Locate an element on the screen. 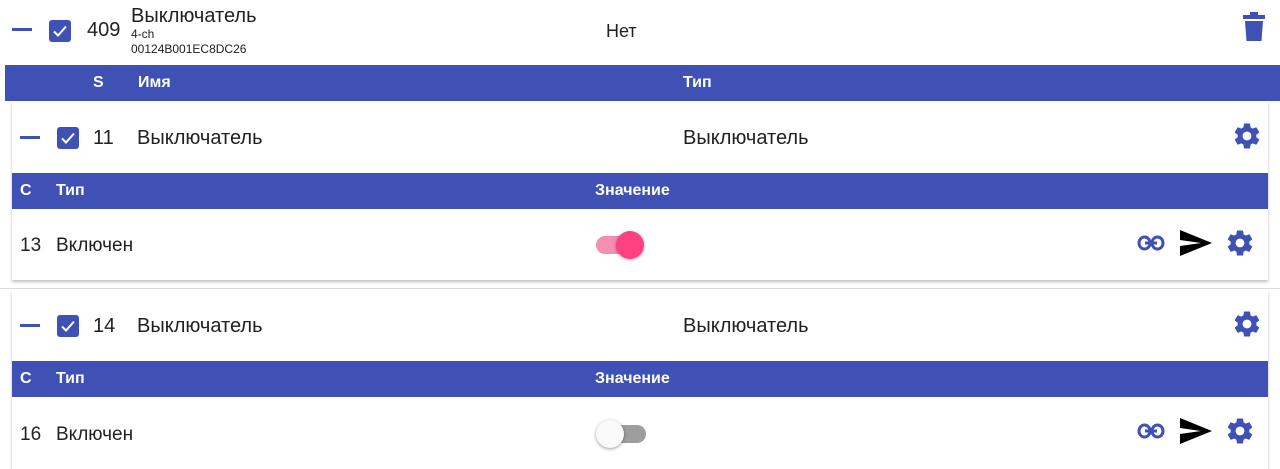  device-checkbox is located at coordinates (60, 31).